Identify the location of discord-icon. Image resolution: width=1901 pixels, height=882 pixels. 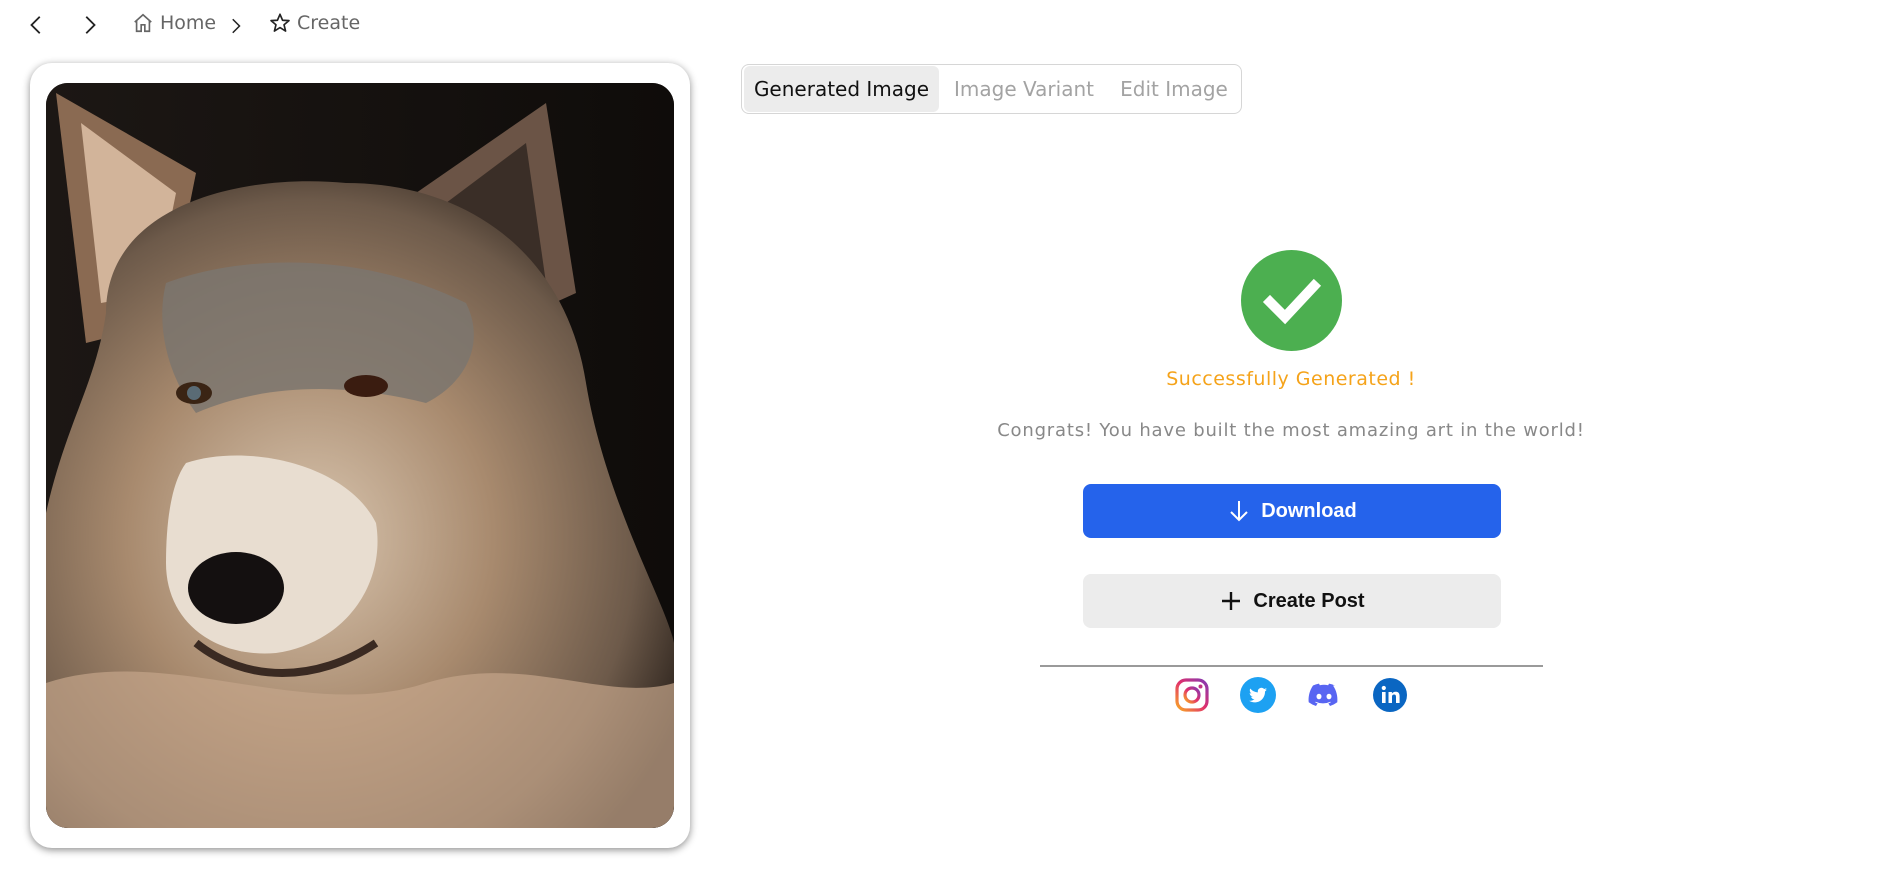
(1323, 694).